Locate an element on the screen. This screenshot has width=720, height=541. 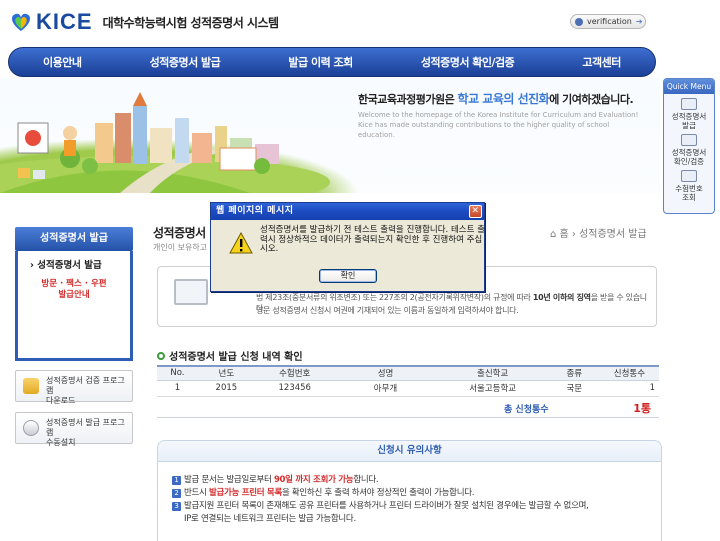
table-row: 1 2015 123456 아무개 서울고등학교 국문 1 is located at coordinates (408, 388).